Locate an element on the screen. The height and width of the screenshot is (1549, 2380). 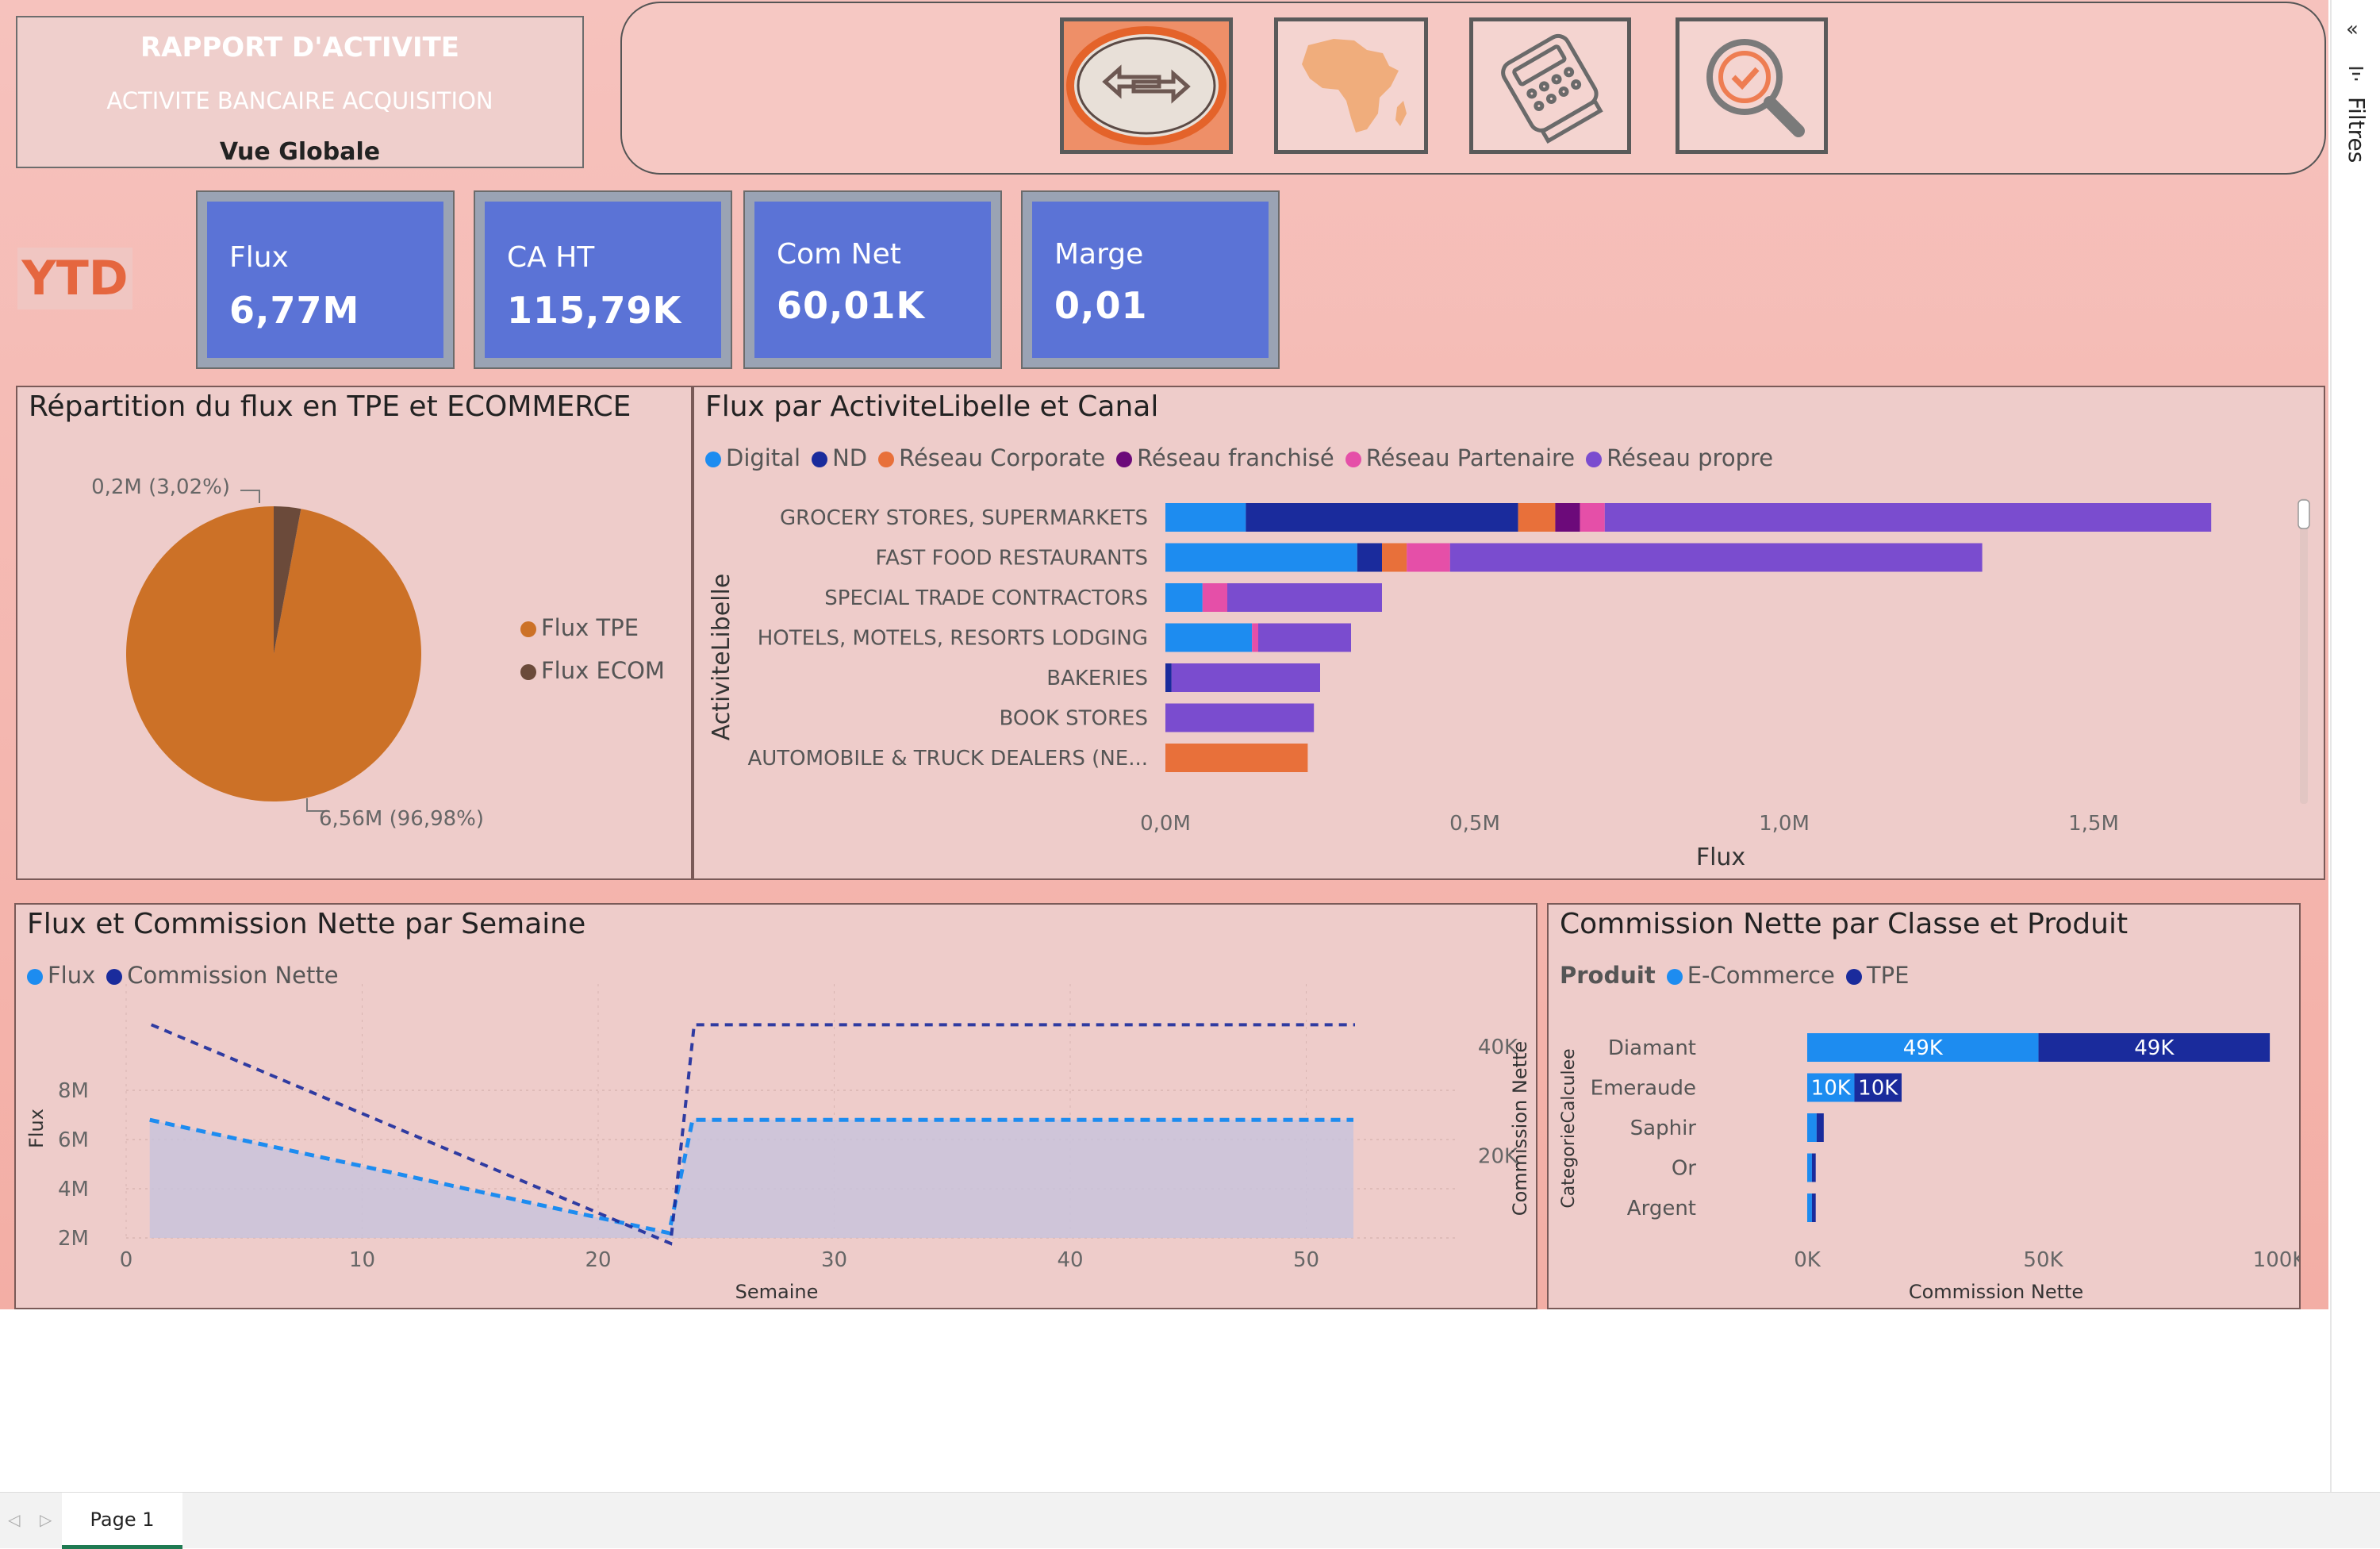
bar-category-label: FAST FOOD RESTAURANTS is located at coordinates (1012, 559).